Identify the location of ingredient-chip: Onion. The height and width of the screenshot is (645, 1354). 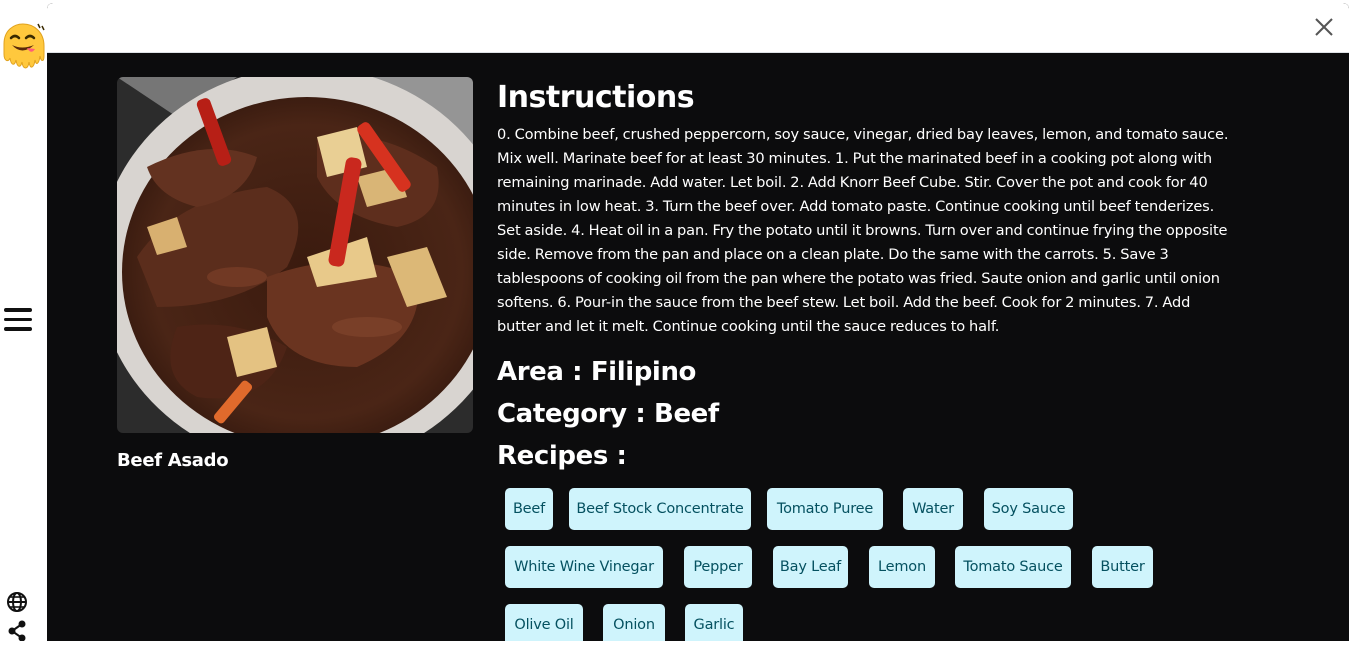
(634, 622).